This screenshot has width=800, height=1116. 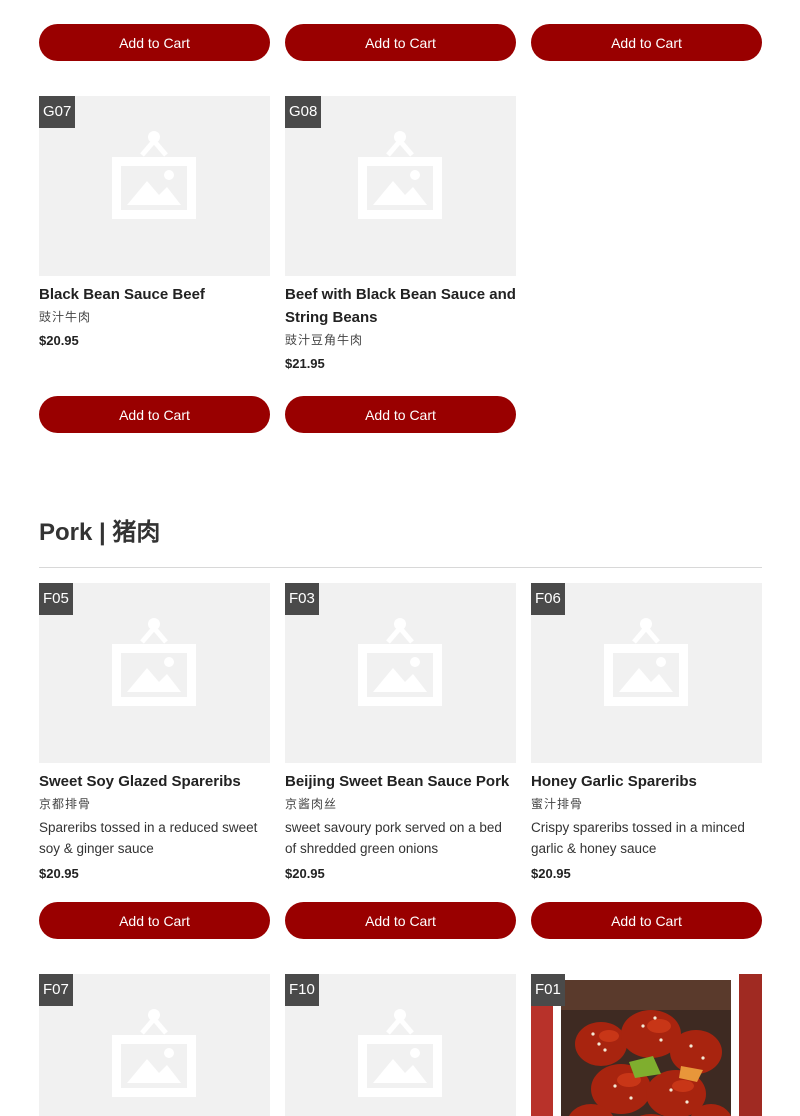 I want to click on item-chinese-name: 京都排骨, so click(x=65, y=804).